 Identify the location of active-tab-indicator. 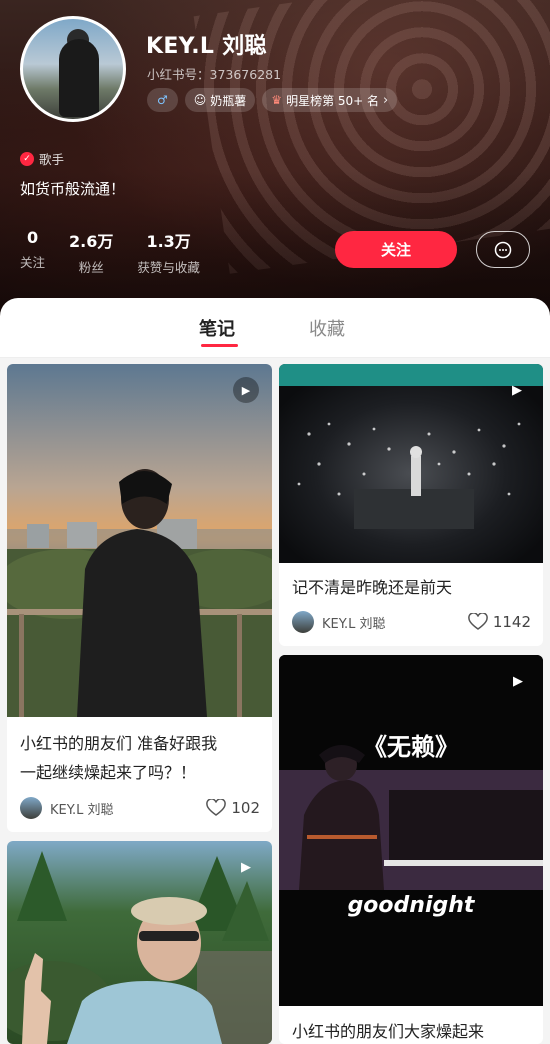
(219, 345).